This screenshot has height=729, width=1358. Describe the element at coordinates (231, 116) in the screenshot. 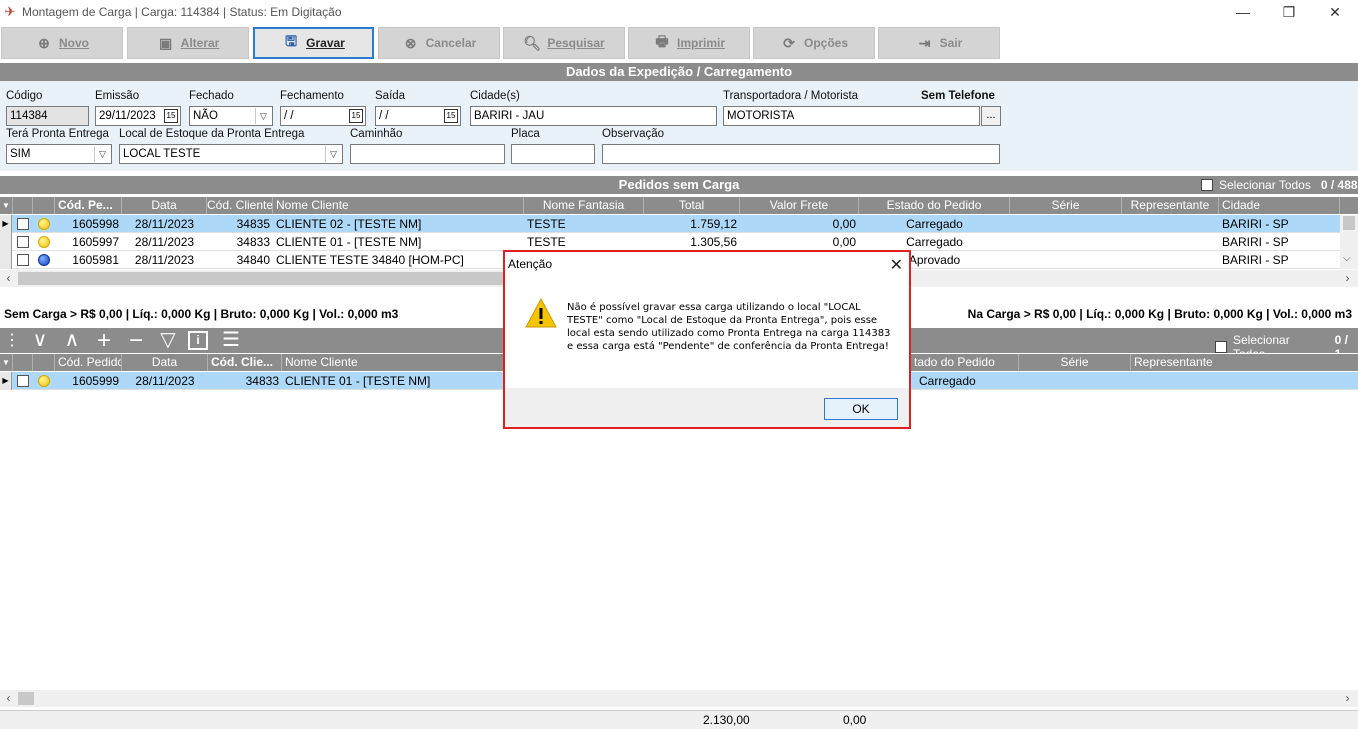

I see `fechado-select: NÃO ▽` at that location.